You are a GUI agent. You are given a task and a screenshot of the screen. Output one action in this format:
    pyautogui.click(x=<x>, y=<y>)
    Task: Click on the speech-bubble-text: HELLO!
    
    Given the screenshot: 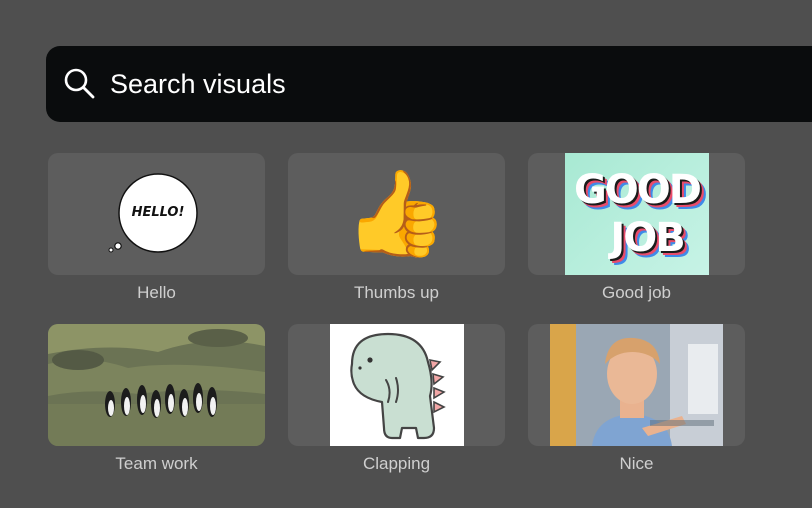 What is the action you would take?
    pyautogui.click(x=158, y=212)
    